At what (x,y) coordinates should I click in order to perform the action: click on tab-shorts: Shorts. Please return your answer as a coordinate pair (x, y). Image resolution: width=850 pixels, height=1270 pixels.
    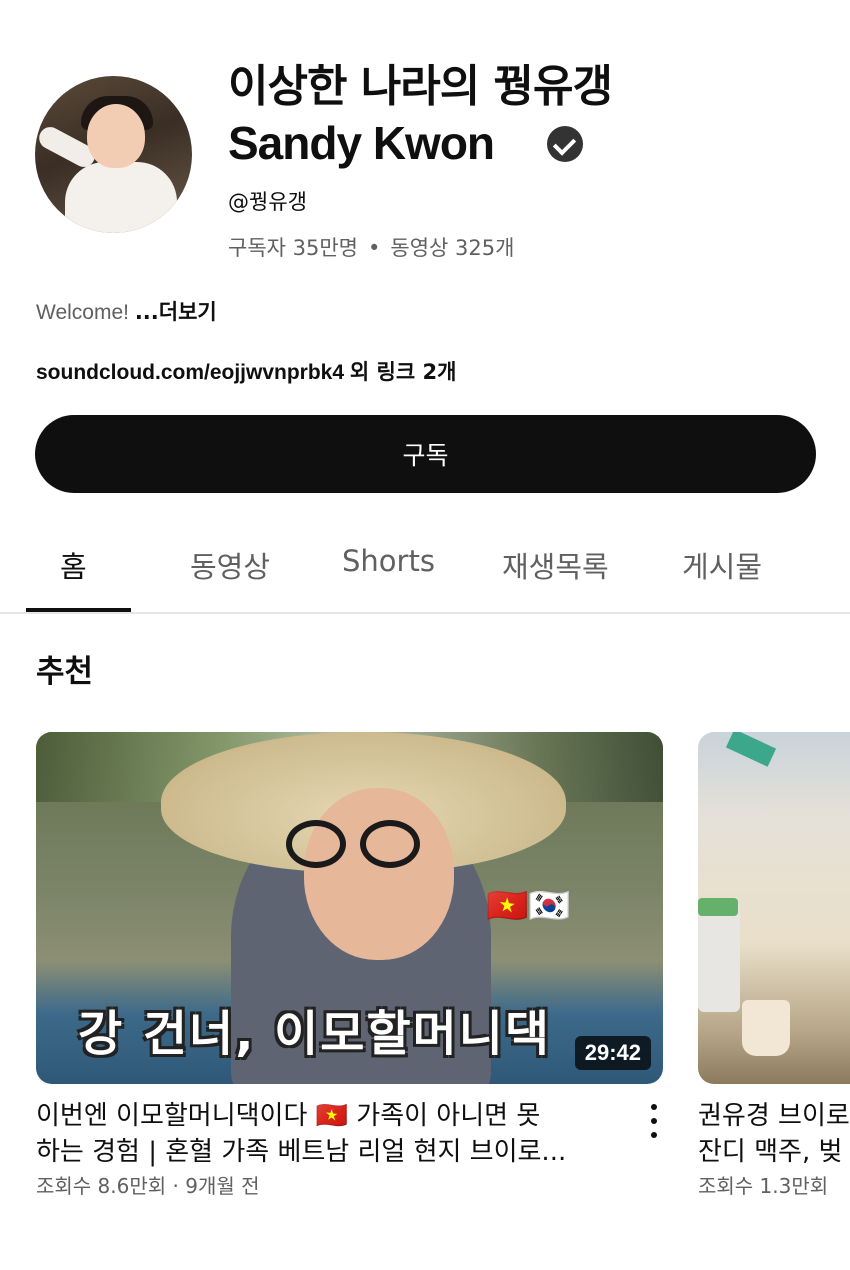
    Looking at the image, I should click on (388, 561).